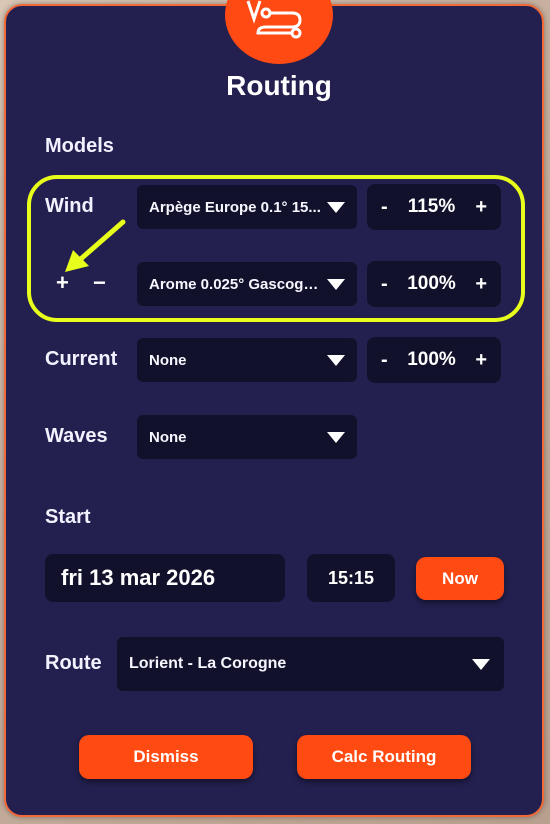  What do you see at coordinates (138, 577) in the screenshot?
I see `start-date-value: fri 13 mar 2026` at bounding box center [138, 577].